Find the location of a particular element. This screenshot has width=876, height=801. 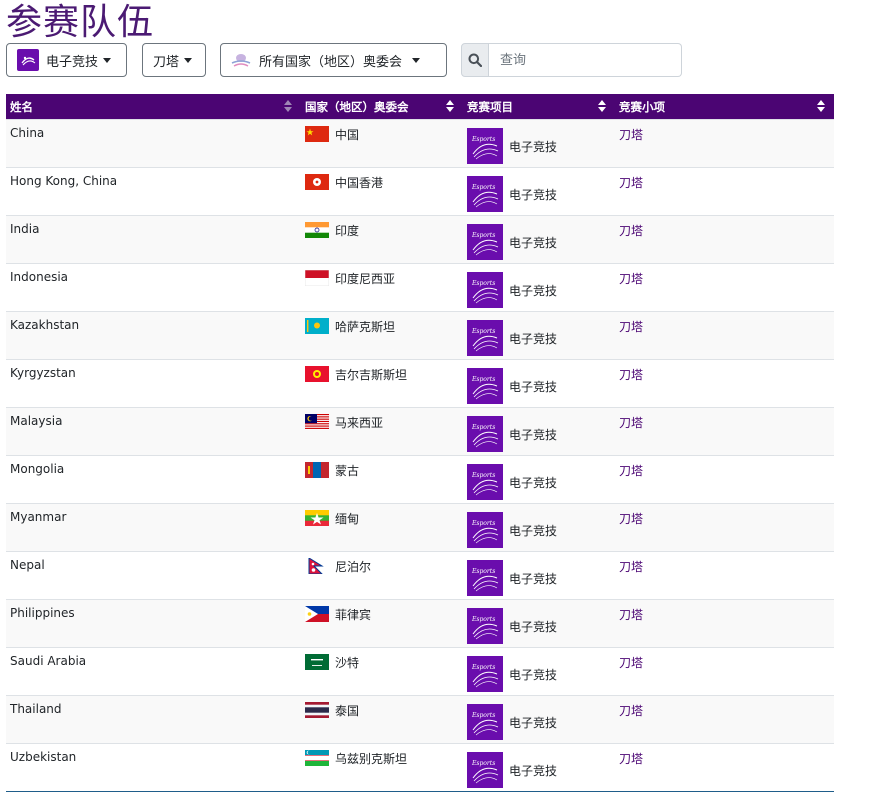

table-row: Saudi Arabia 沙特 Esports 电子竞技 刀塔 is located at coordinates (420, 671).